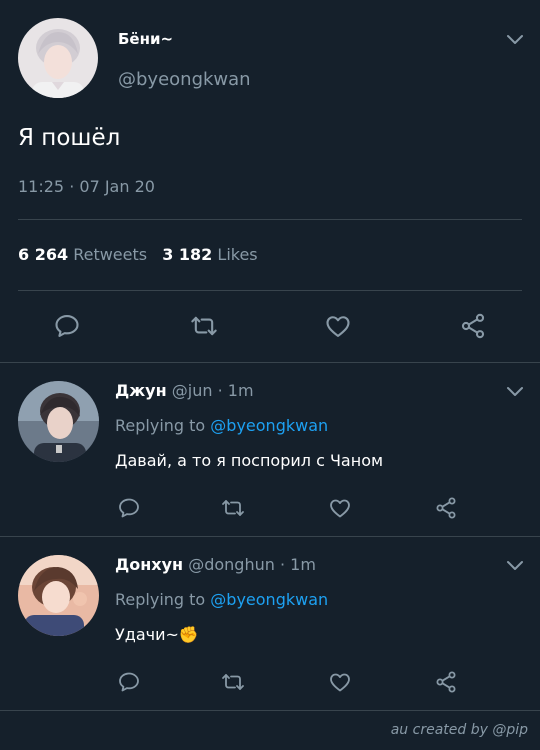 The image size is (540, 750). What do you see at coordinates (41, 186) in the screenshot?
I see `time: 11:25` at bounding box center [41, 186].